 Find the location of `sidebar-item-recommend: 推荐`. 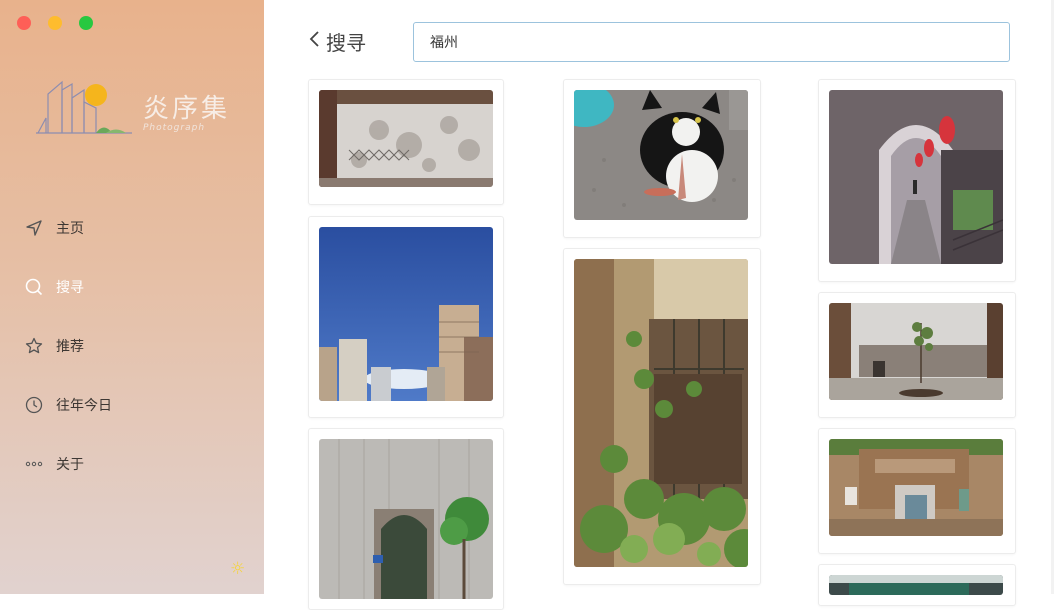

sidebar-item-recommend: 推荐 is located at coordinates (134, 345).